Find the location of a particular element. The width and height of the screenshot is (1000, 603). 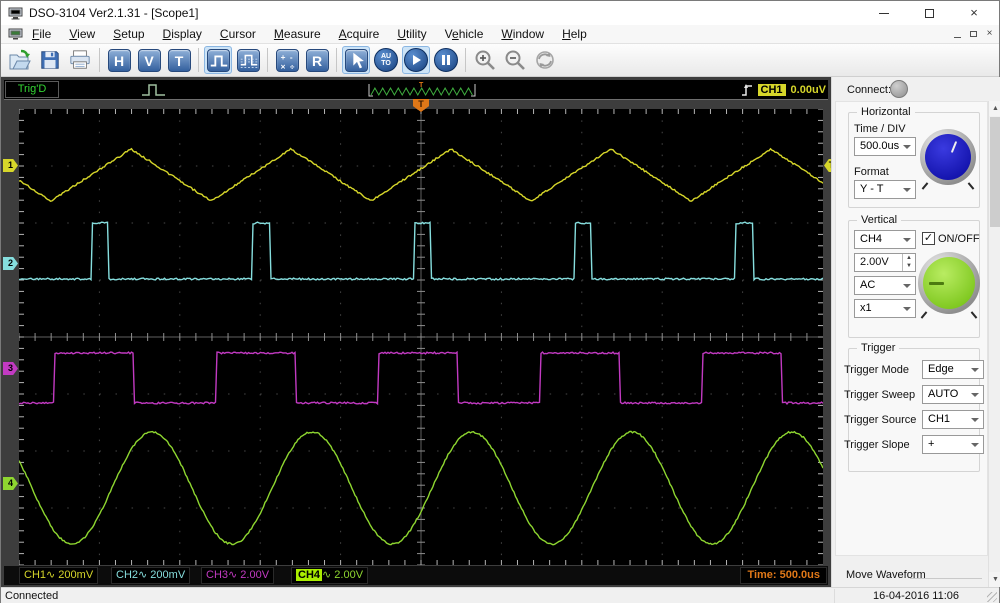

ch4-readout: CH4 ∿ 2.00V is located at coordinates (330, 575).